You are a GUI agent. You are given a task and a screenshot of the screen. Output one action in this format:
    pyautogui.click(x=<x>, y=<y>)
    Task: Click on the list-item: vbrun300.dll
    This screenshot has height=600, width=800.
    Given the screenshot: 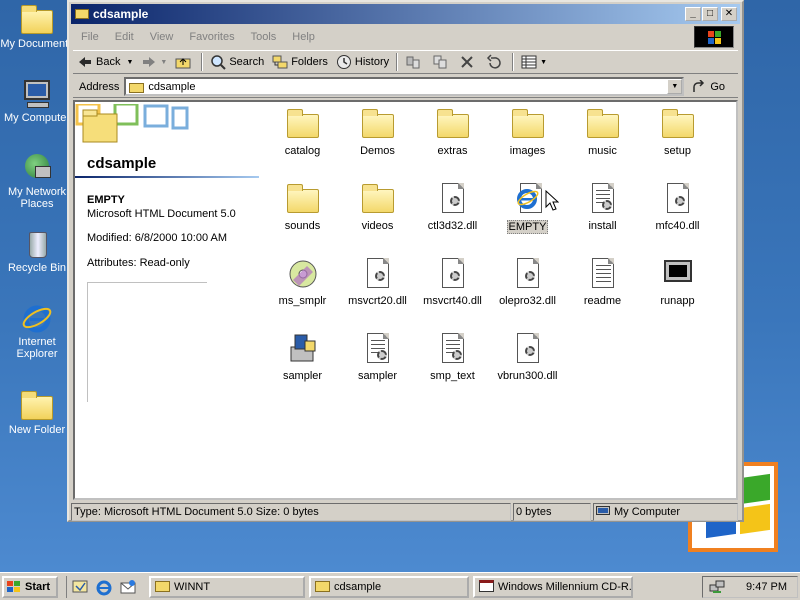 What is the action you would take?
    pyautogui.click(x=527, y=355)
    